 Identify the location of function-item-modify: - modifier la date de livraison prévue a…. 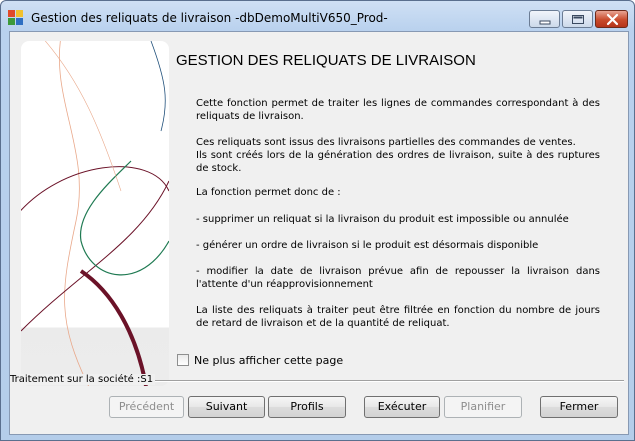
(398, 278).